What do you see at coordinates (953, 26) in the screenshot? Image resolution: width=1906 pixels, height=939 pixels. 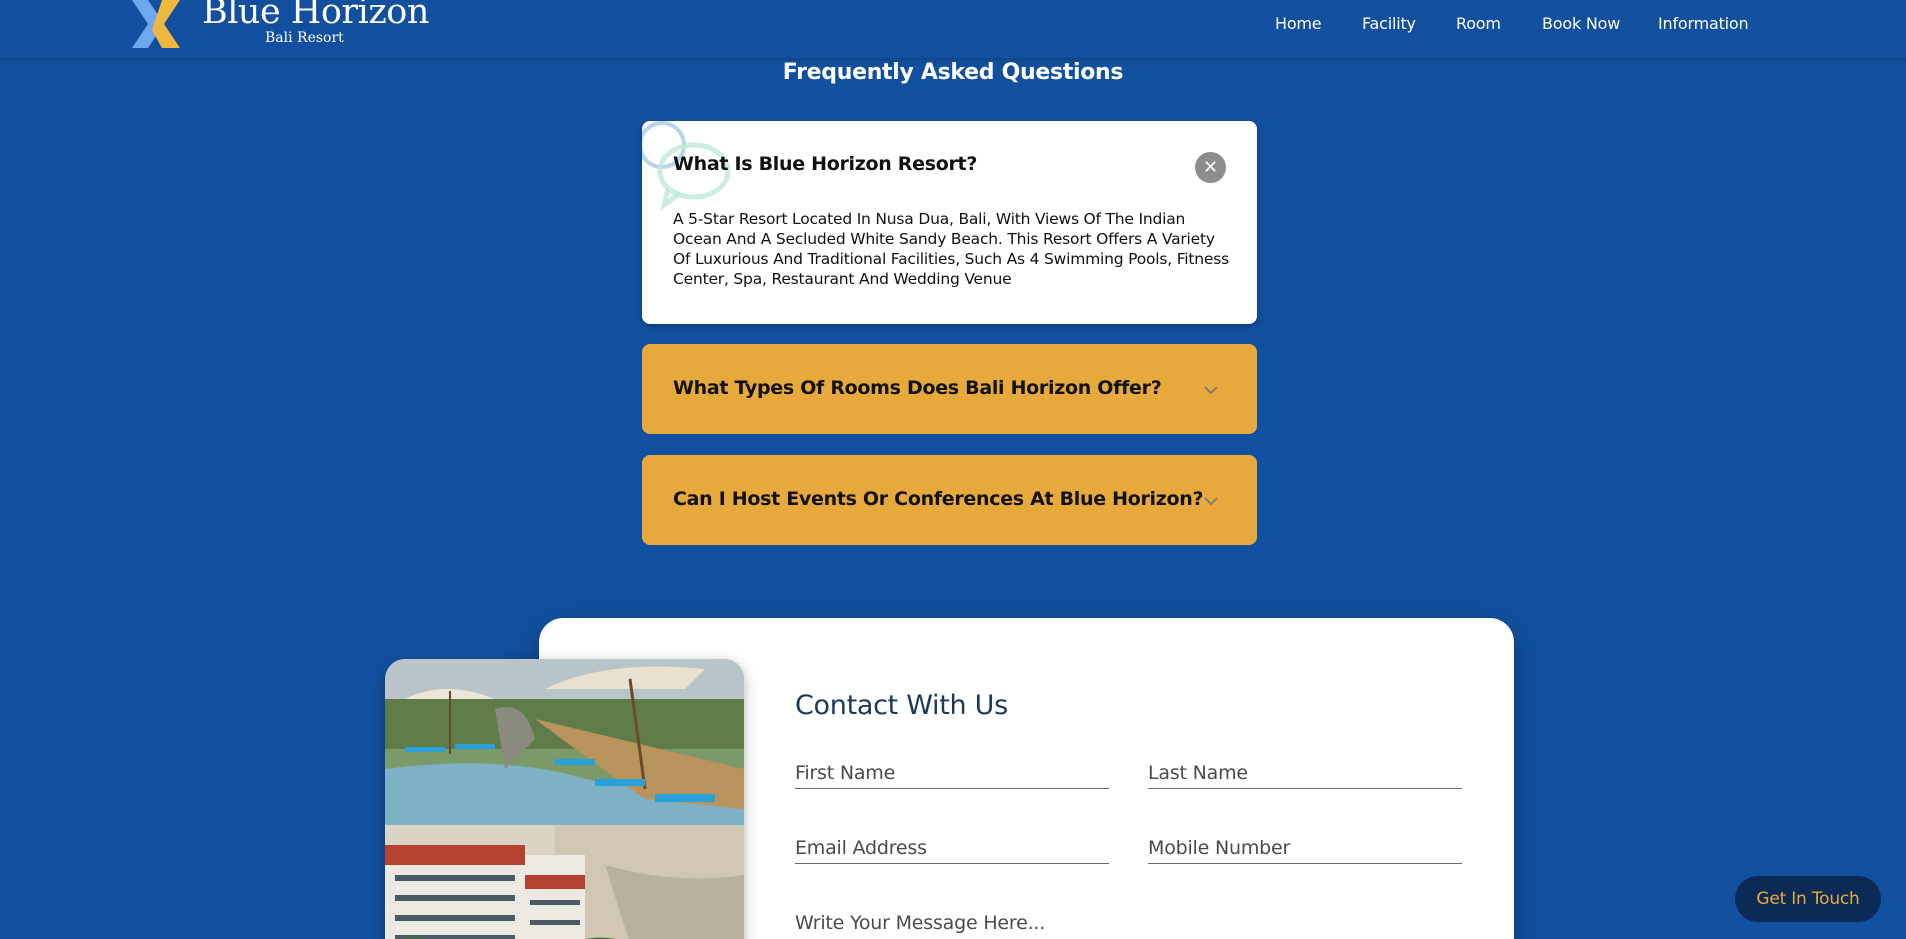 I see `main-nav: Home Facility Room Book Now Information` at bounding box center [953, 26].